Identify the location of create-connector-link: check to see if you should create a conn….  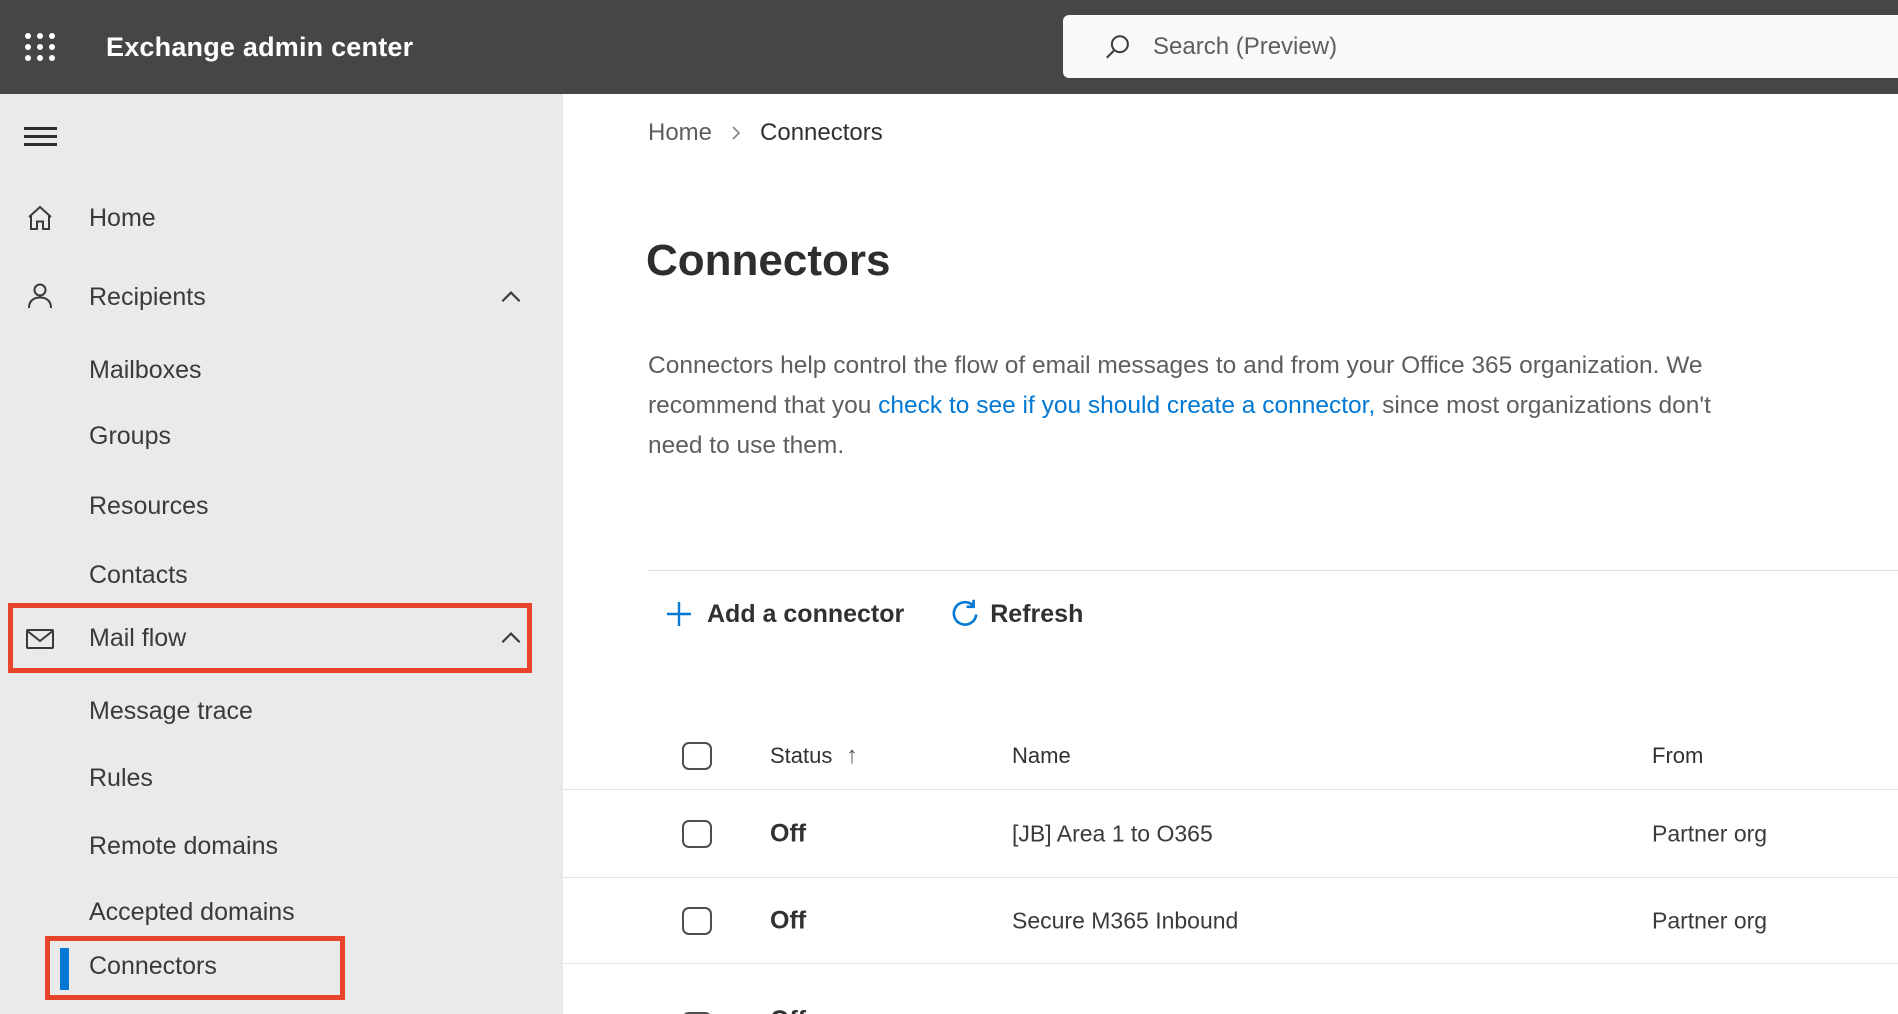
(1126, 405).